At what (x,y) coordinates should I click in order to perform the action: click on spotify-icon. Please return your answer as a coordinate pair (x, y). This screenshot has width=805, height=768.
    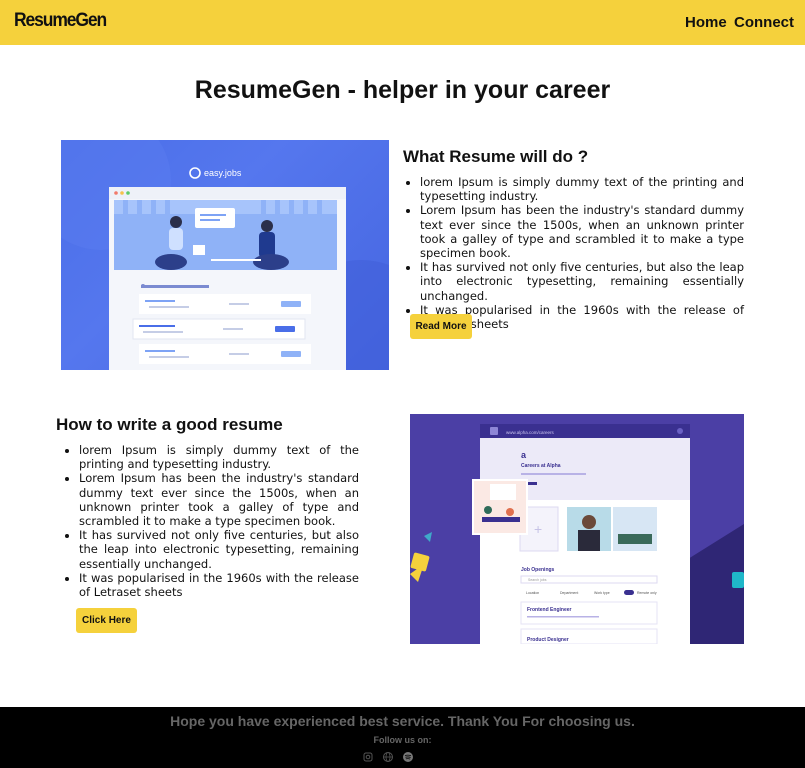
    Looking at the image, I should click on (408, 757).